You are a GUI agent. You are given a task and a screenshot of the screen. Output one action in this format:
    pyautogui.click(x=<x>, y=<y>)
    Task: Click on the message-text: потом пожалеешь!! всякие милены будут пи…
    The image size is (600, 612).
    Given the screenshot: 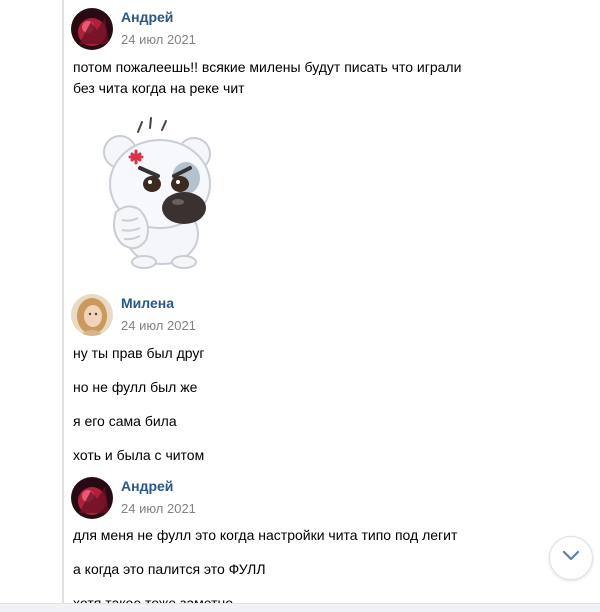 What is the action you would take?
    pyautogui.click(x=267, y=67)
    